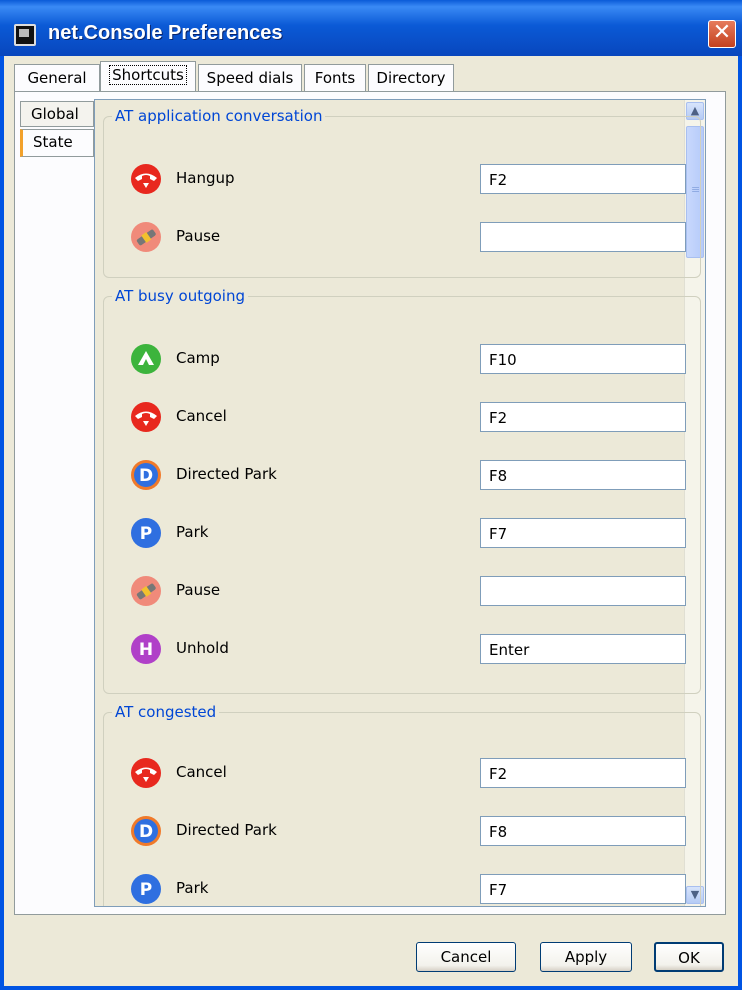 The width and height of the screenshot is (742, 990). Describe the element at coordinates (57, 77) in the screenshot. I see `tab-general: General` at that location.